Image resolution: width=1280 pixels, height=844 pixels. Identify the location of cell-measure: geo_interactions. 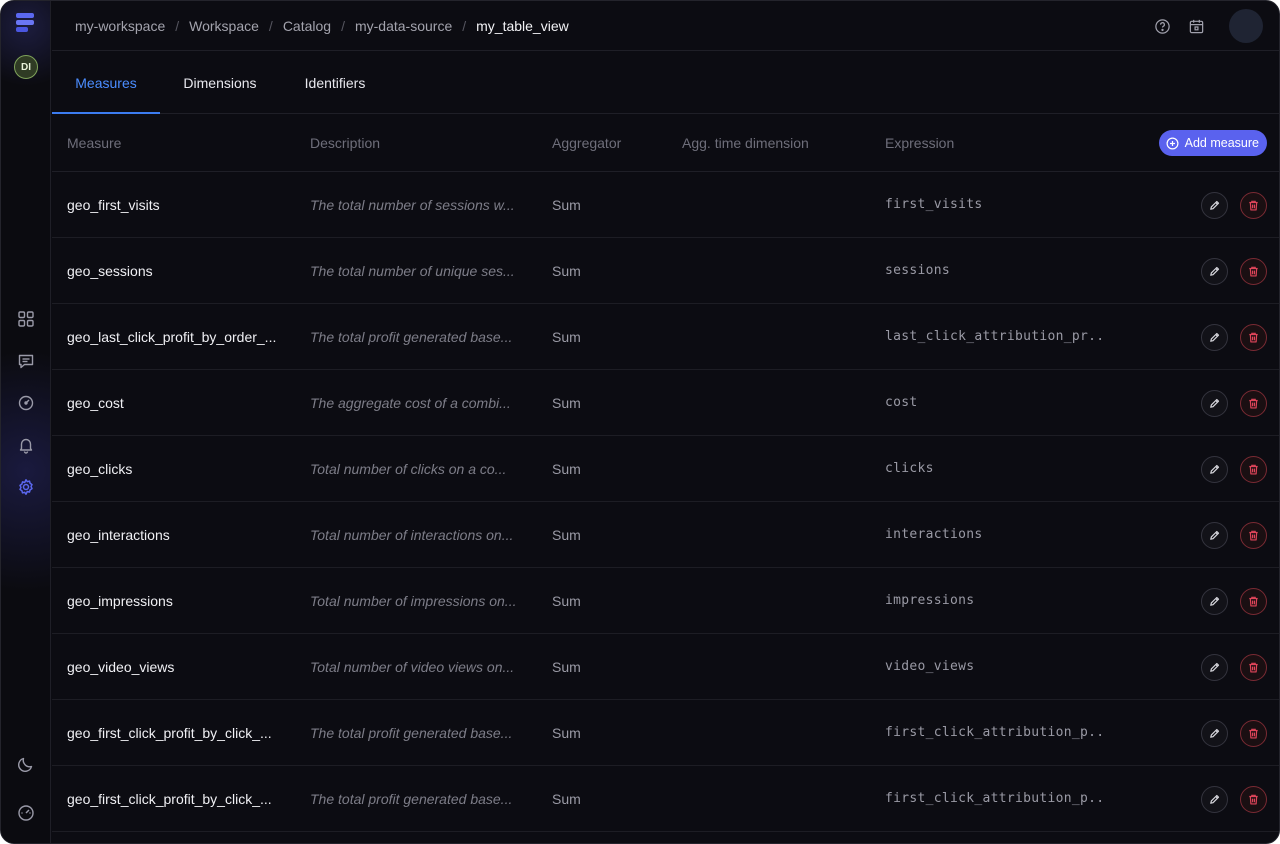
(118, 534).